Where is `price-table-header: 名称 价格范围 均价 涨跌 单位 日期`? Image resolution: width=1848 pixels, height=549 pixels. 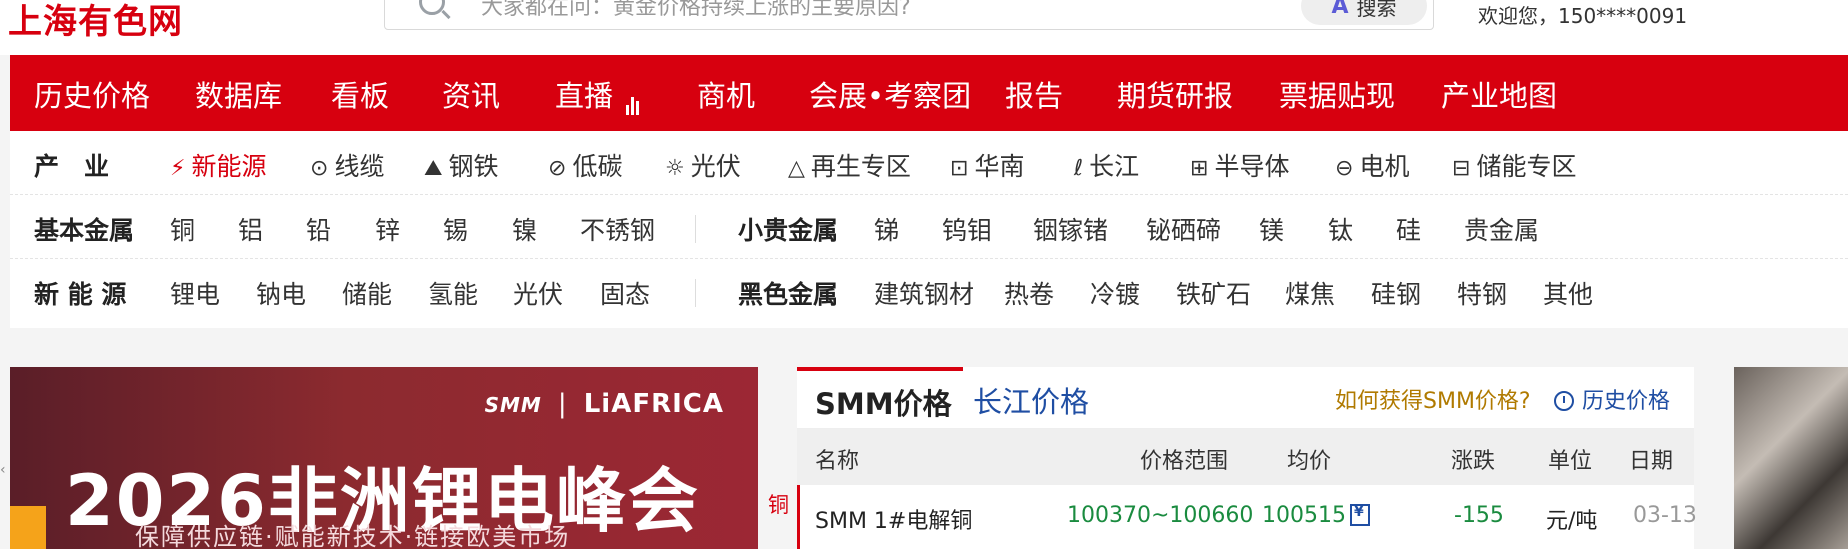 price-table-header: 名称 价格范围 均价 涨跌 单位 日期 is located at coordinates (1245, 457).